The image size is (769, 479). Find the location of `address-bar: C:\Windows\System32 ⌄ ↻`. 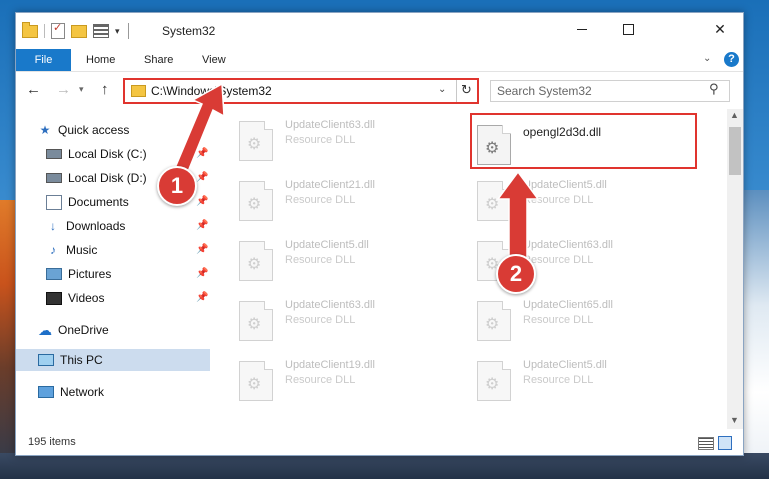

address-bar: C:\Windows\System32 ⌄ ↻ is located at coordinates (301, 91).